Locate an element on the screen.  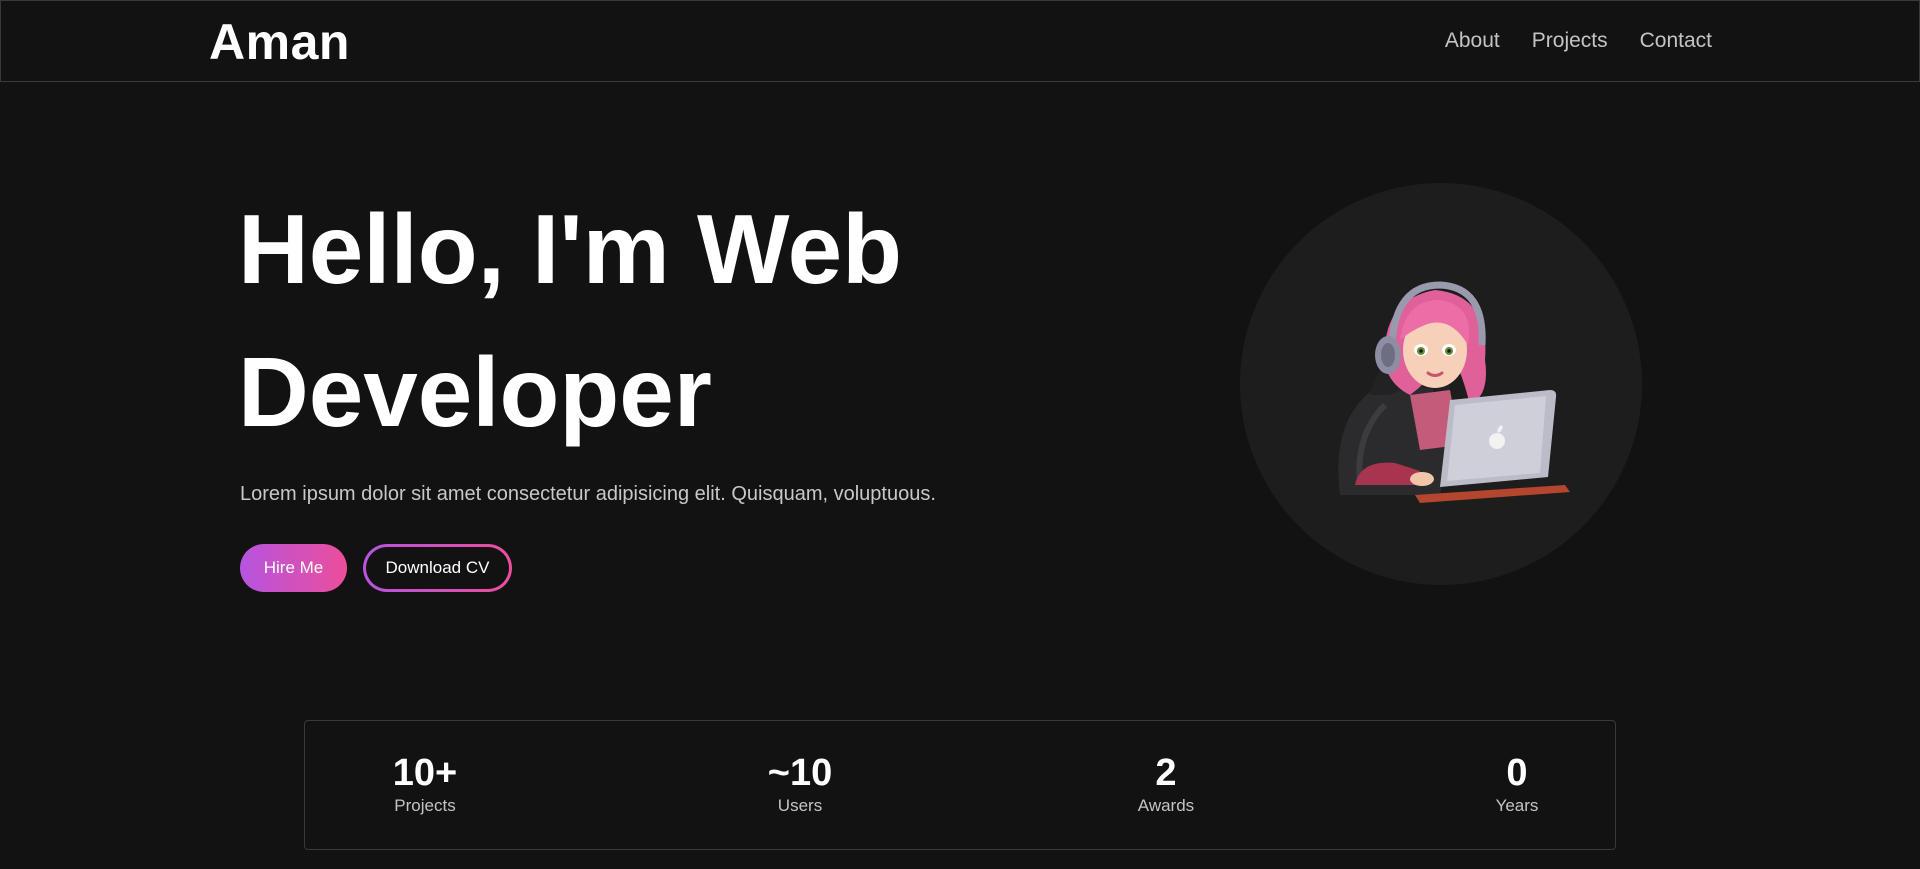
stat-value: 0 is located at coordinates (1517, 773).